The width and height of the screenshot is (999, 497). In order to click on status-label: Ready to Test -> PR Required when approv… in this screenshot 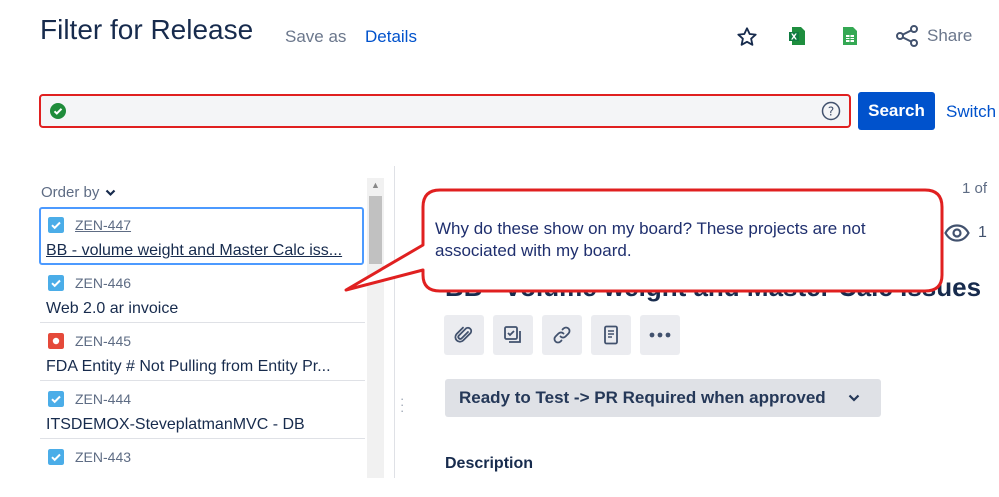, I will do `click(642, 397)`.